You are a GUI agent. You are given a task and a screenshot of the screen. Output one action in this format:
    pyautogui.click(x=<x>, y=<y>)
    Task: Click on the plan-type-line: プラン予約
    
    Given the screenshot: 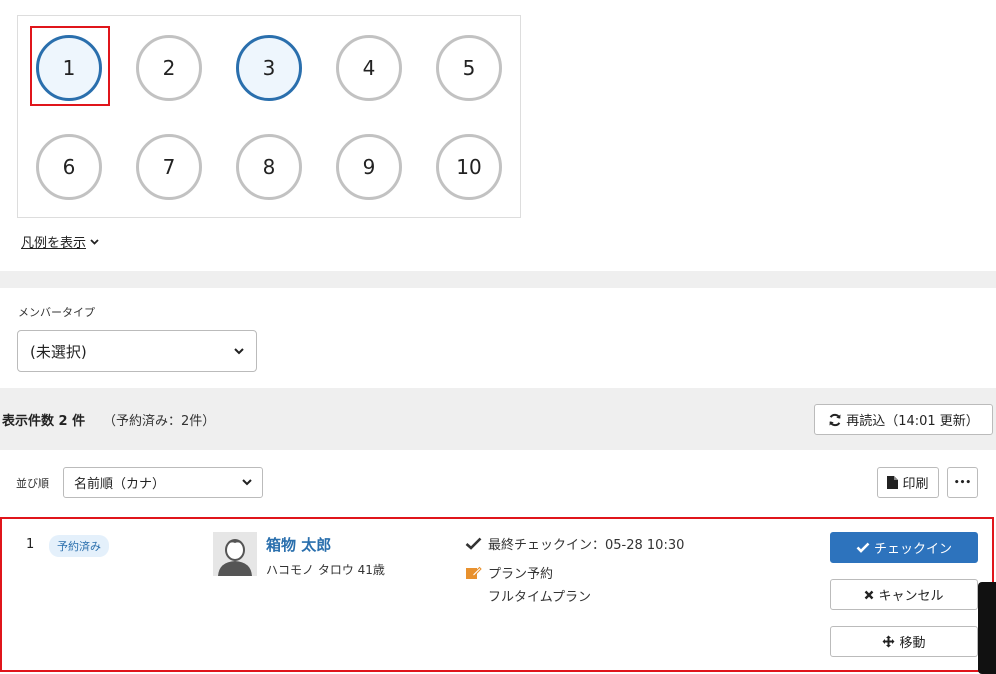 What is the action you would take?
    pyautogui.click(x=509, y=572)
    